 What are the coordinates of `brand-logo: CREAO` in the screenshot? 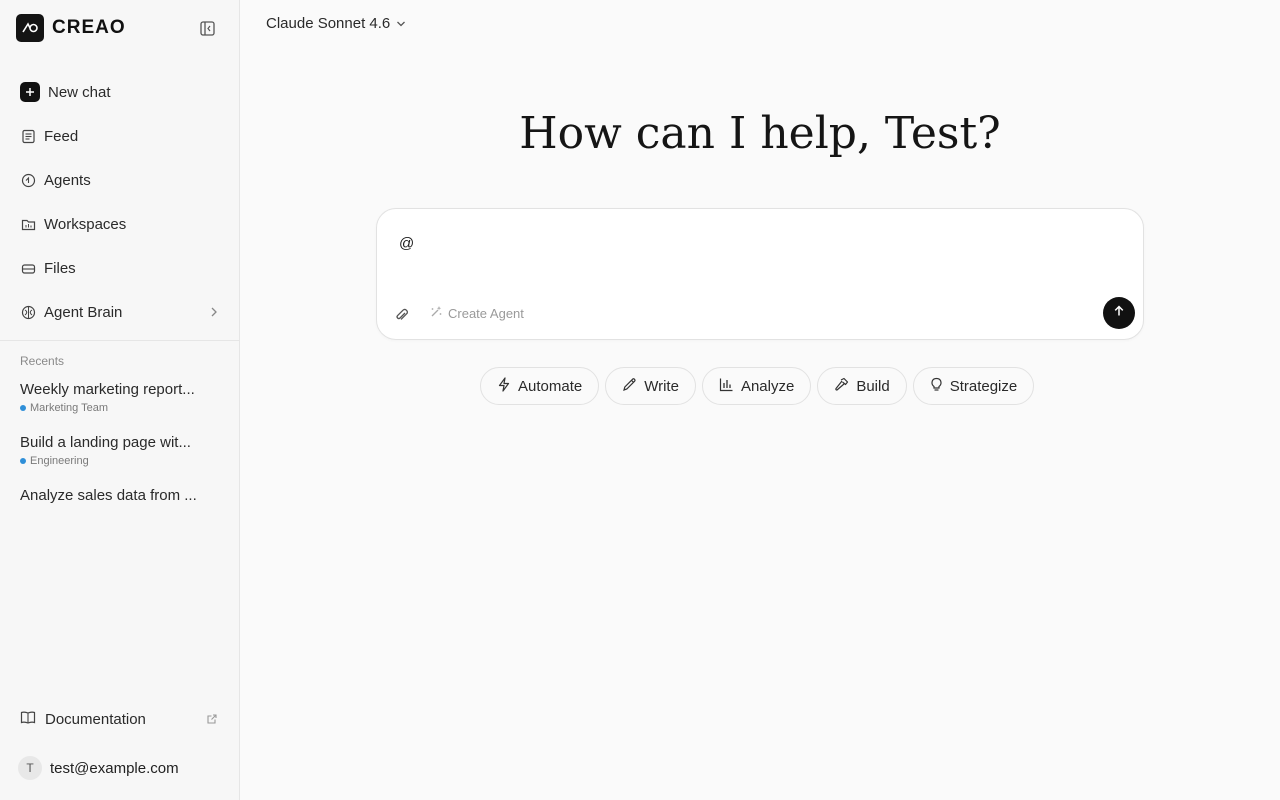 It's located at (71, 28).